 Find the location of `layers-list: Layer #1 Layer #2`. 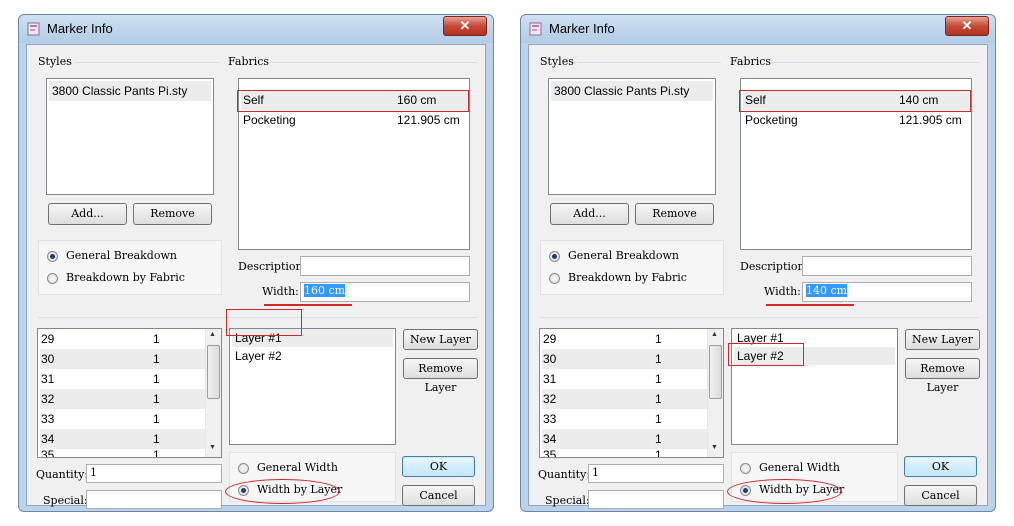

layers-list: Layer #1 Layer #2 is located at coordinates (312, 386).